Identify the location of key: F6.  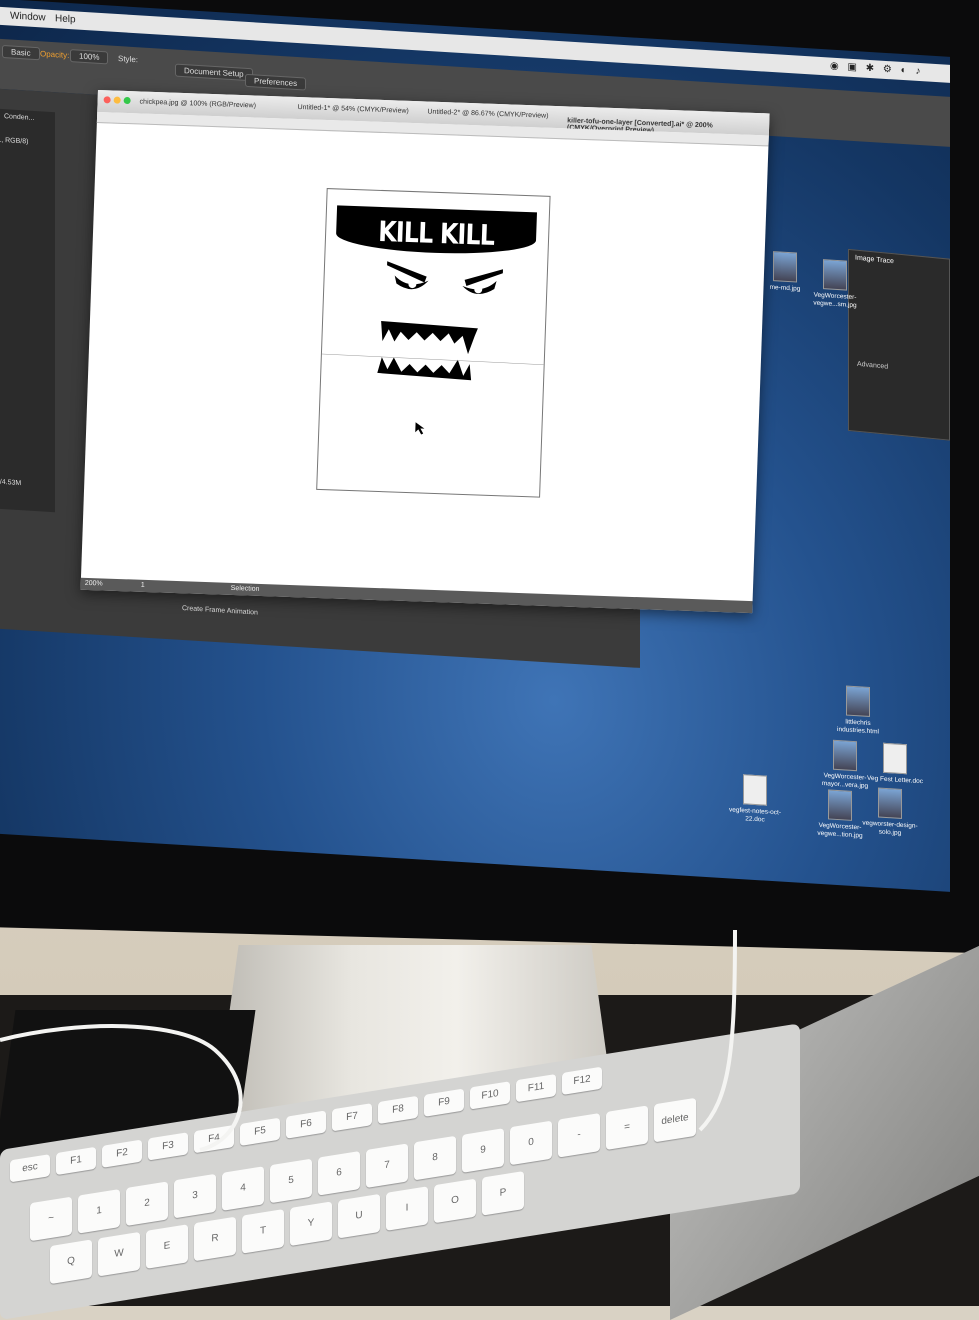
(306, 1124).